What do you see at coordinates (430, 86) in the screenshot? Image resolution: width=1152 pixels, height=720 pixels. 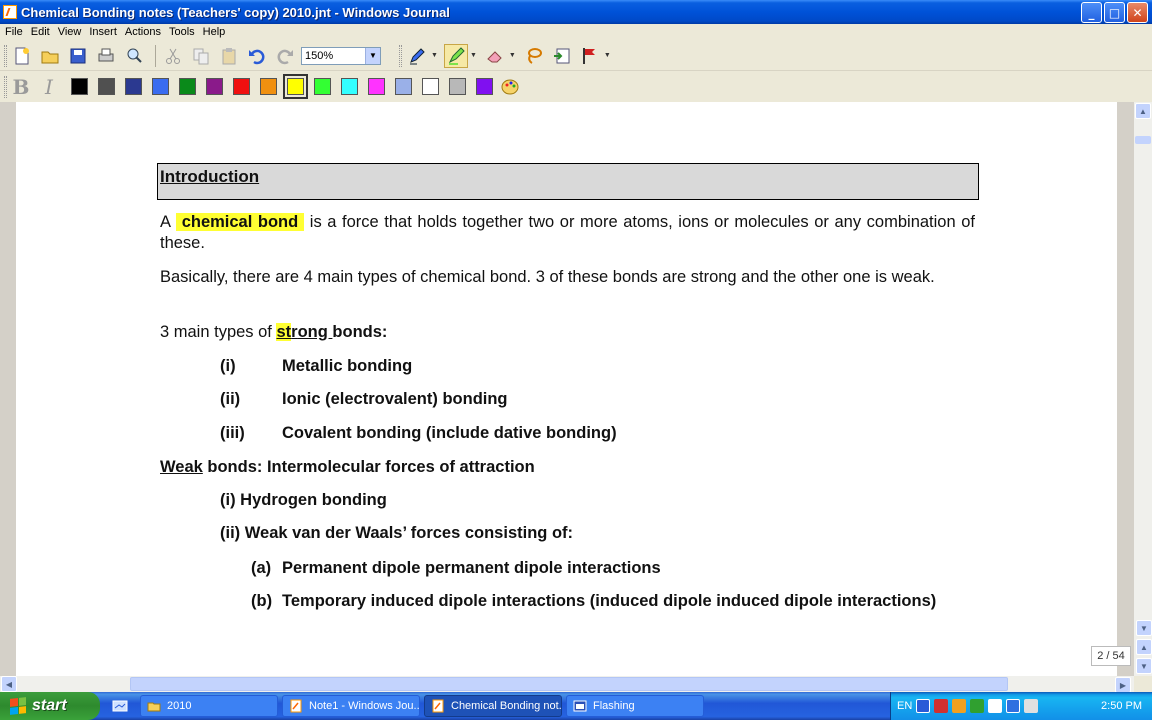 I see `color-swatch-white` at bounding box center [430, 86].